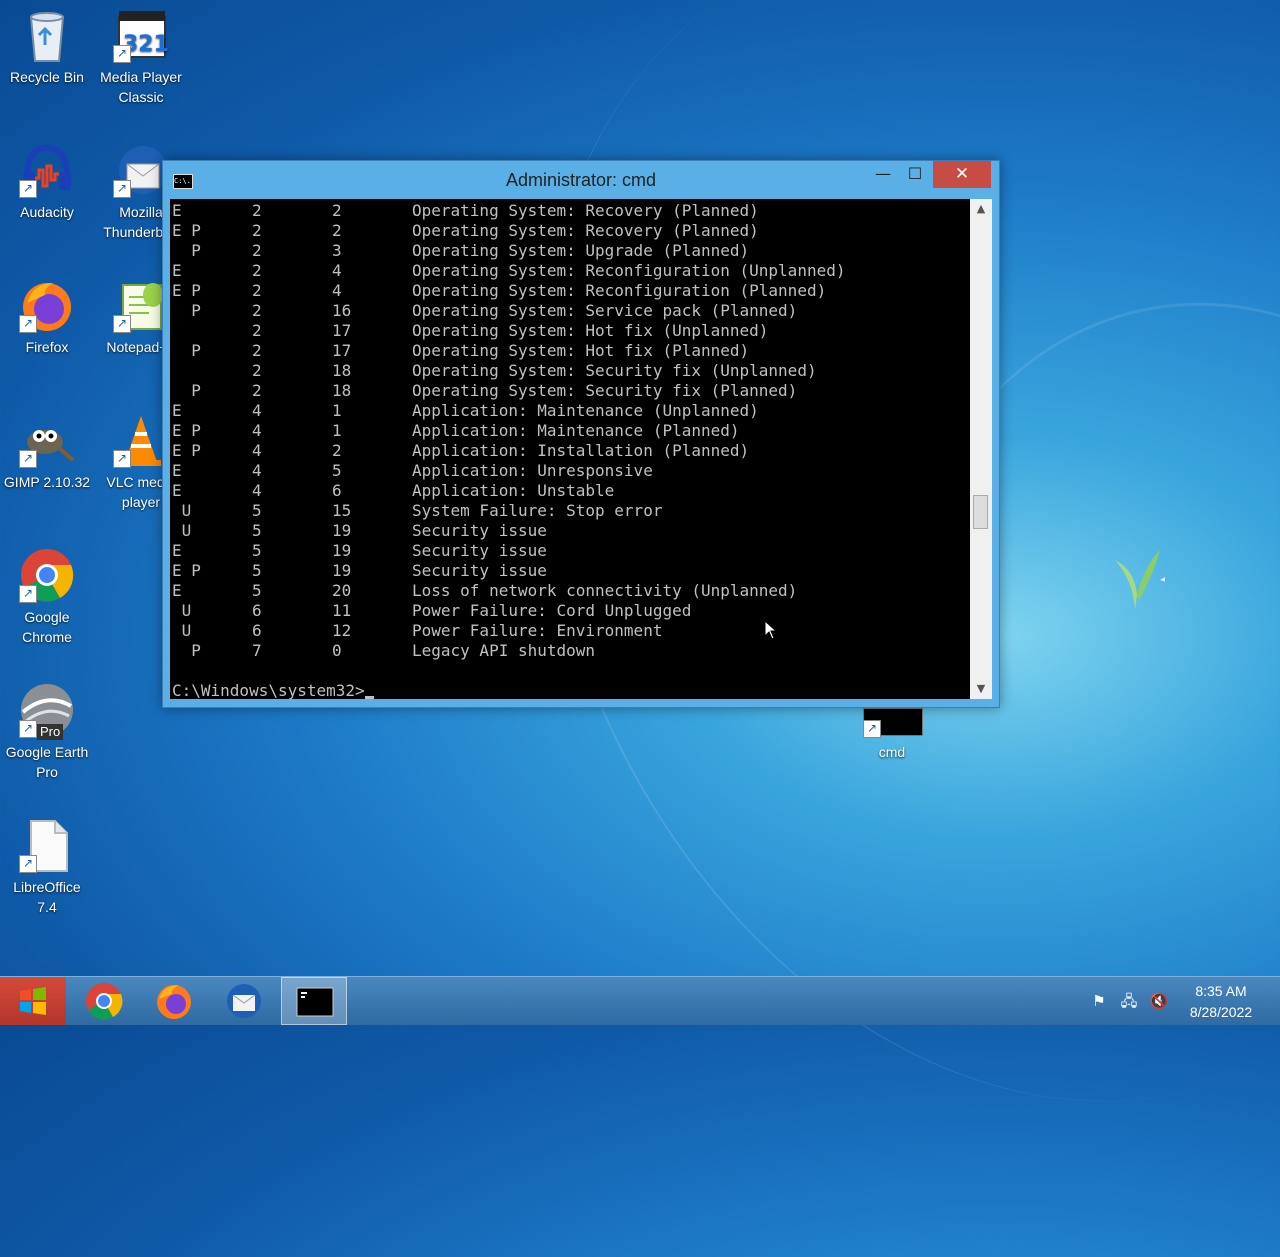 The height and width of the screenshot is (1257, 1280). What do you see at coordinates (605, 390) in the screenshot?
I see `reason-title: Operating System: Security fix (Planned)` at bounding box center [605, 390].